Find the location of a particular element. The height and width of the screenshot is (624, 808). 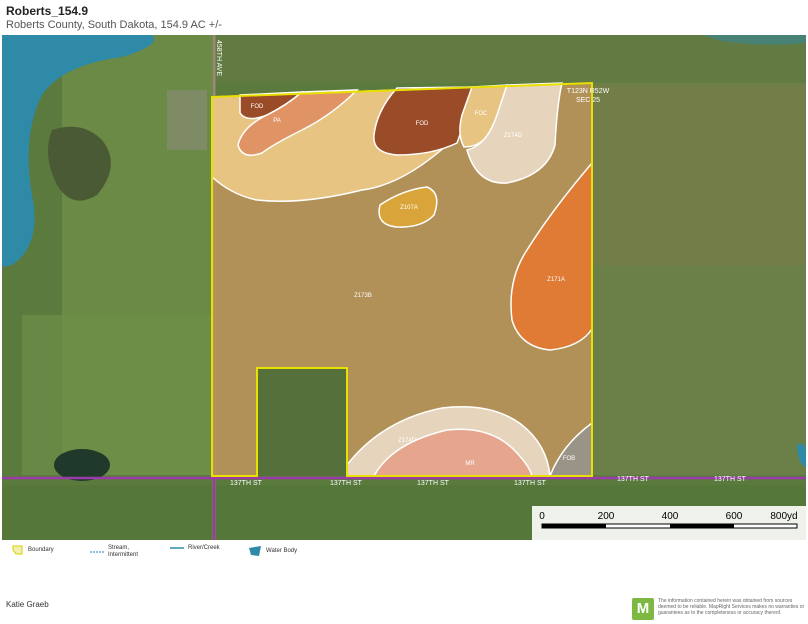

label-foc: FOC is located at coordinates (481, 114).